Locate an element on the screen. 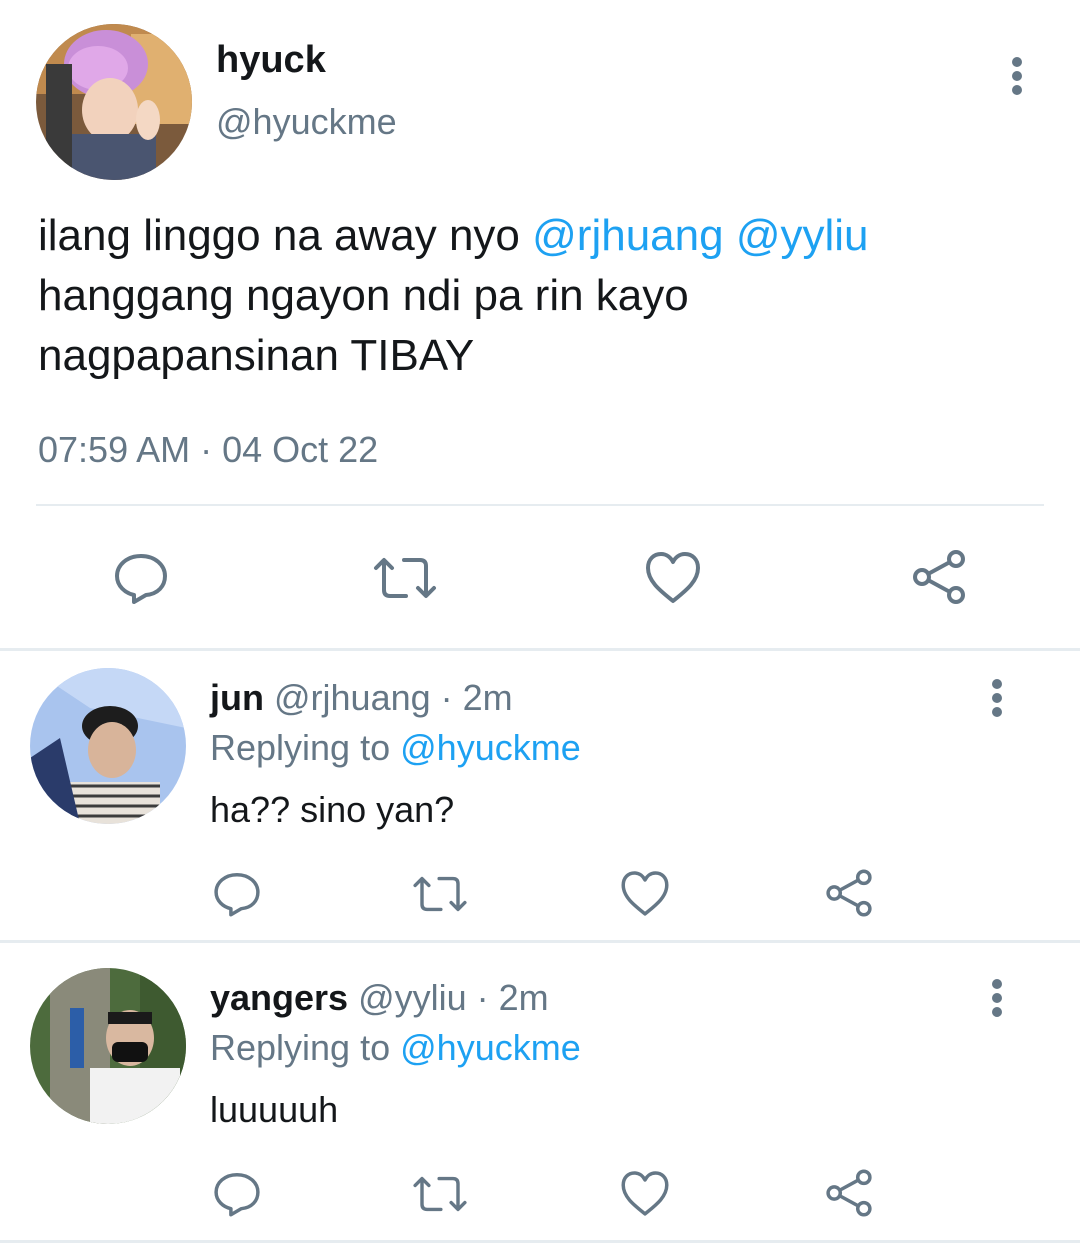 Image resolution: width=1080 pixels, height=1245 pixels. reply-header: jun @rjhuang · 2m is located at coordinates (361, 698).